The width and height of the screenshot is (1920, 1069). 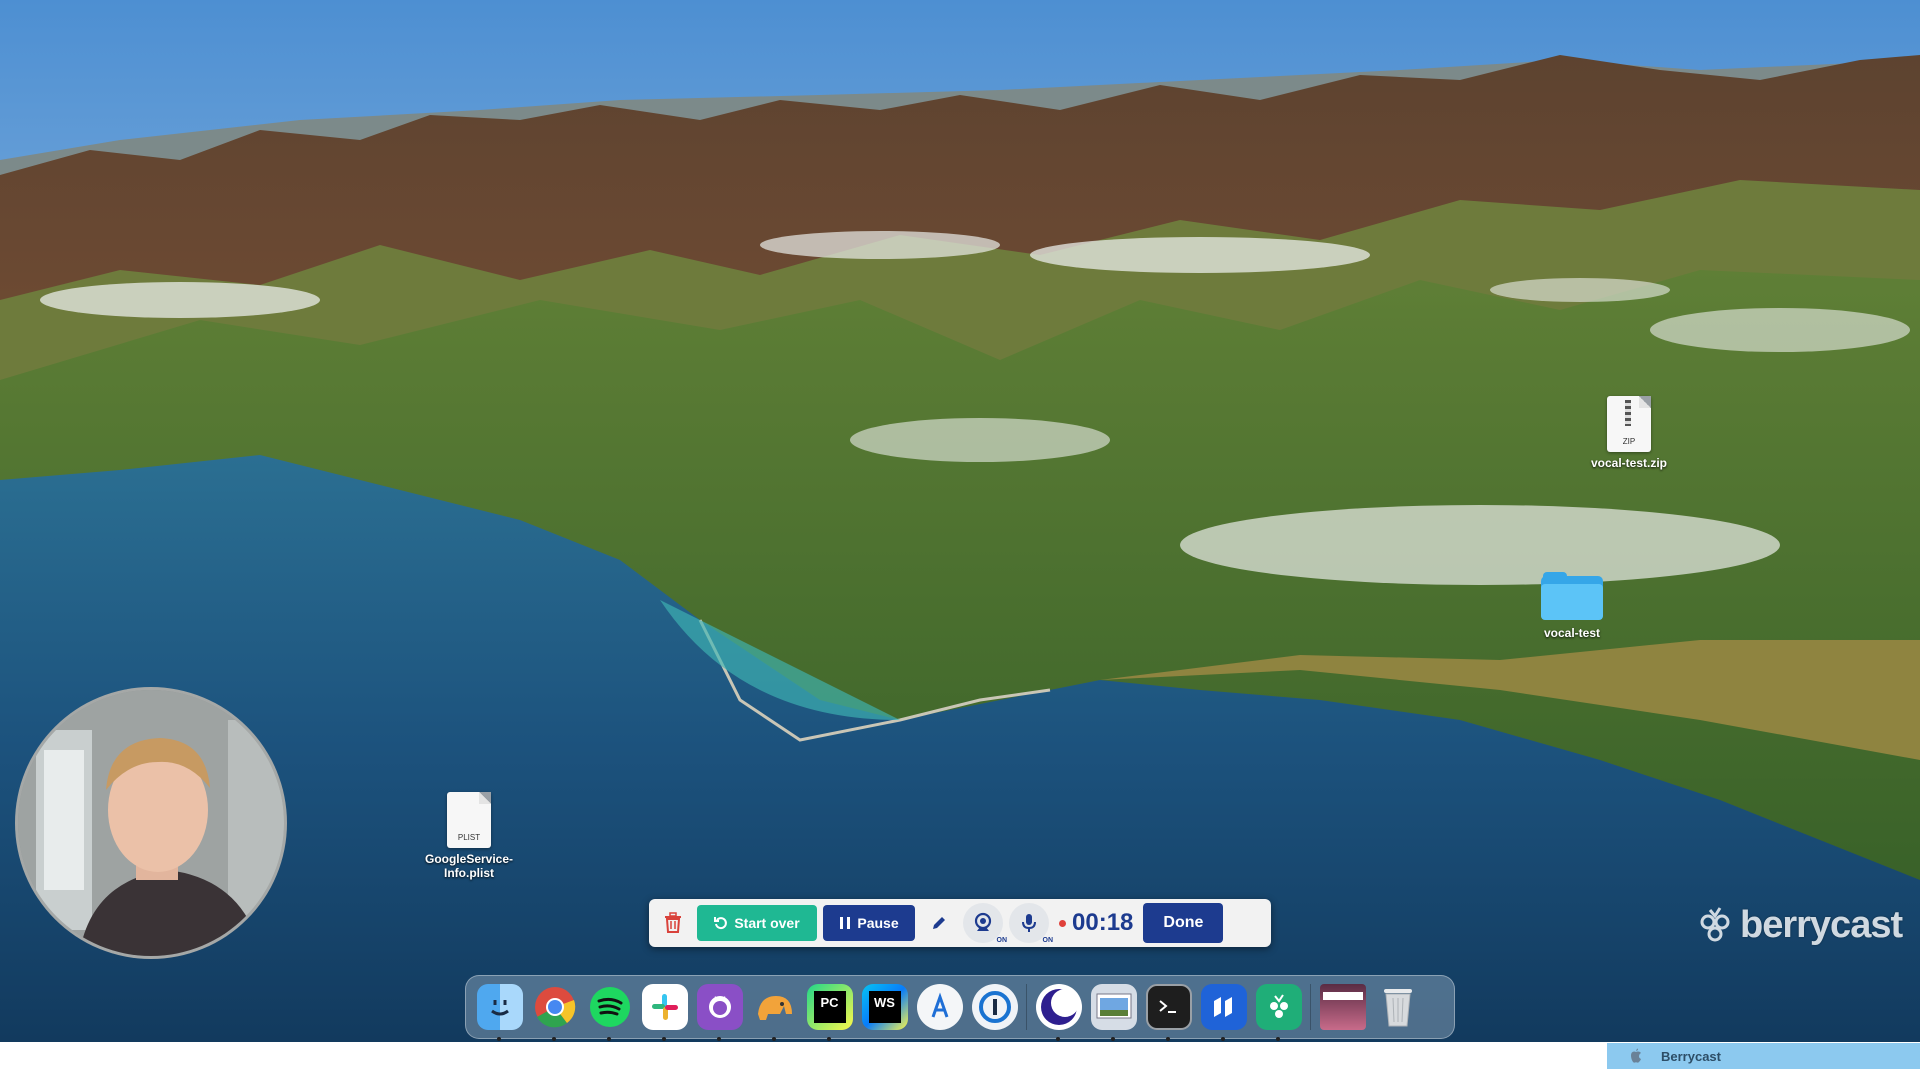 I want to click on dock-app-chrome, so click(x=554, y=1010).